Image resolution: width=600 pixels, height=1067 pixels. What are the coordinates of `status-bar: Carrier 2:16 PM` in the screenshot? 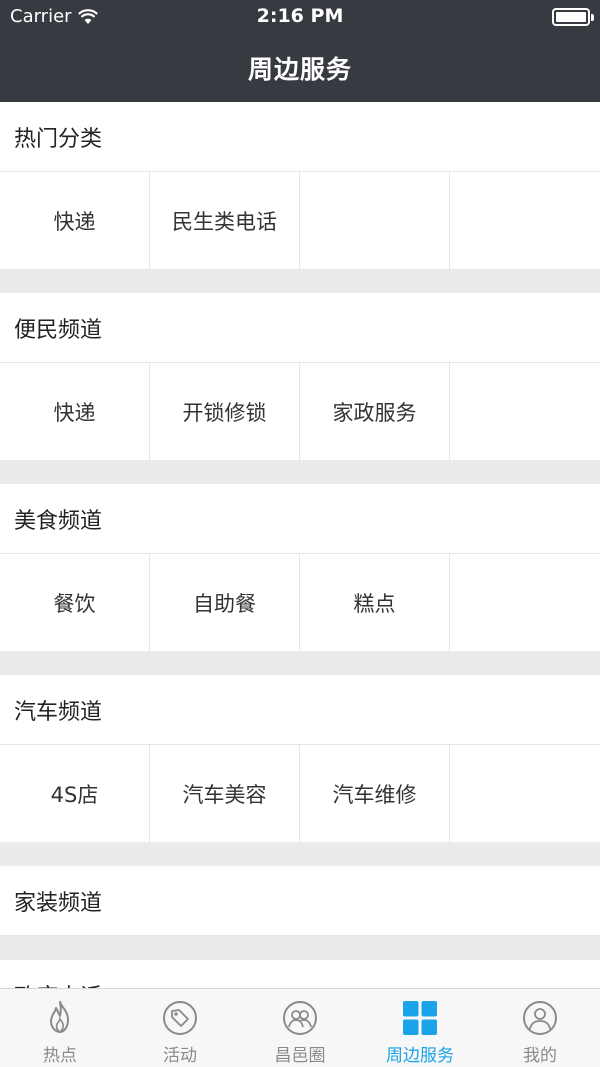 It's located at (300, 17).